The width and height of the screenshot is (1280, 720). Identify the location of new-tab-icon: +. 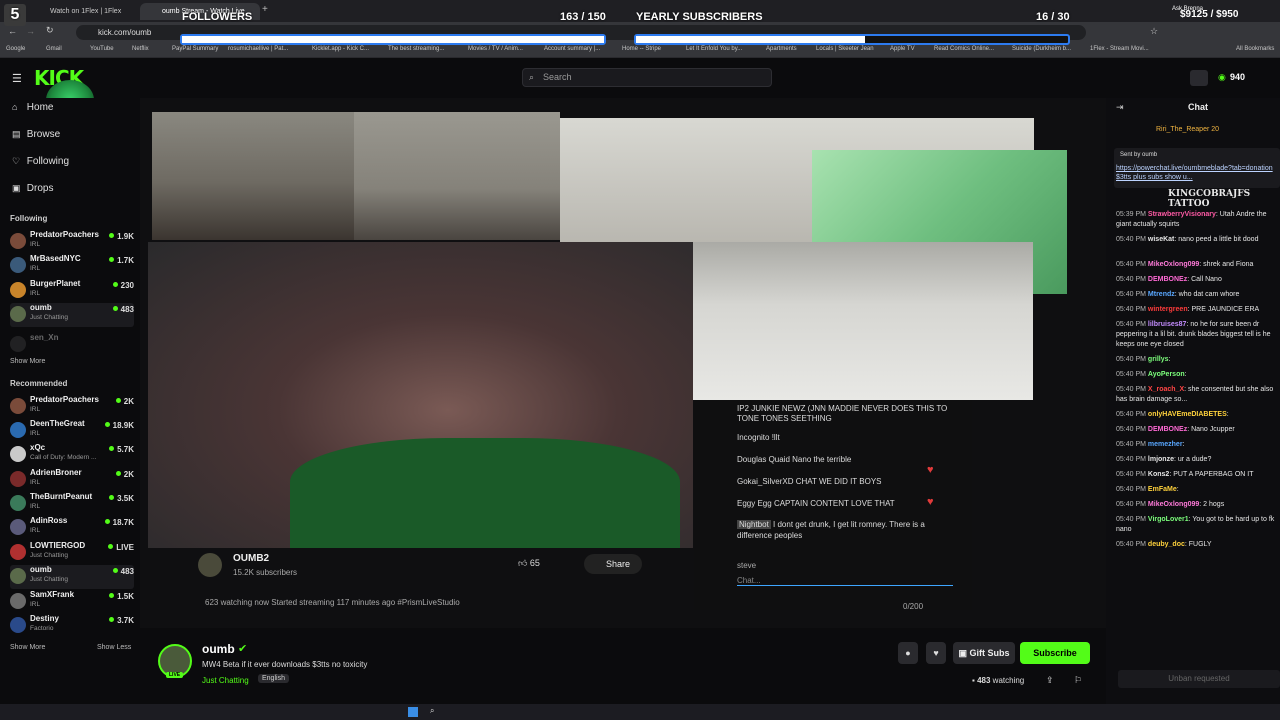
(265, 9).